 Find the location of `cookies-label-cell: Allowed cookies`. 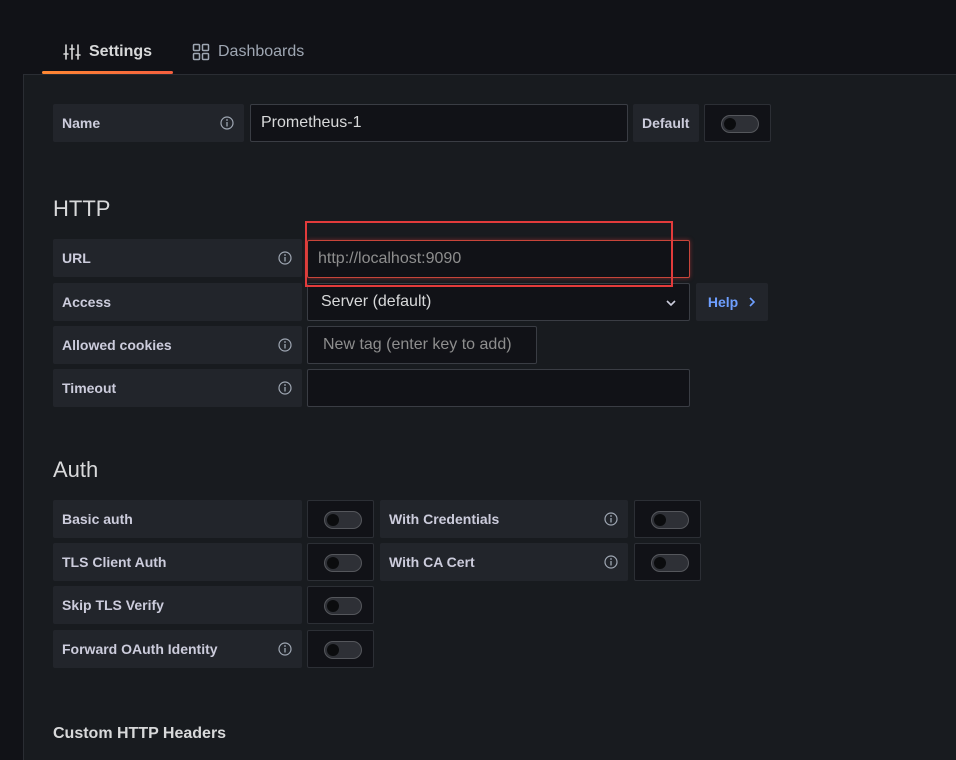

cookies-label-cell: Allowed cookies is located at coordinates (177, 345).